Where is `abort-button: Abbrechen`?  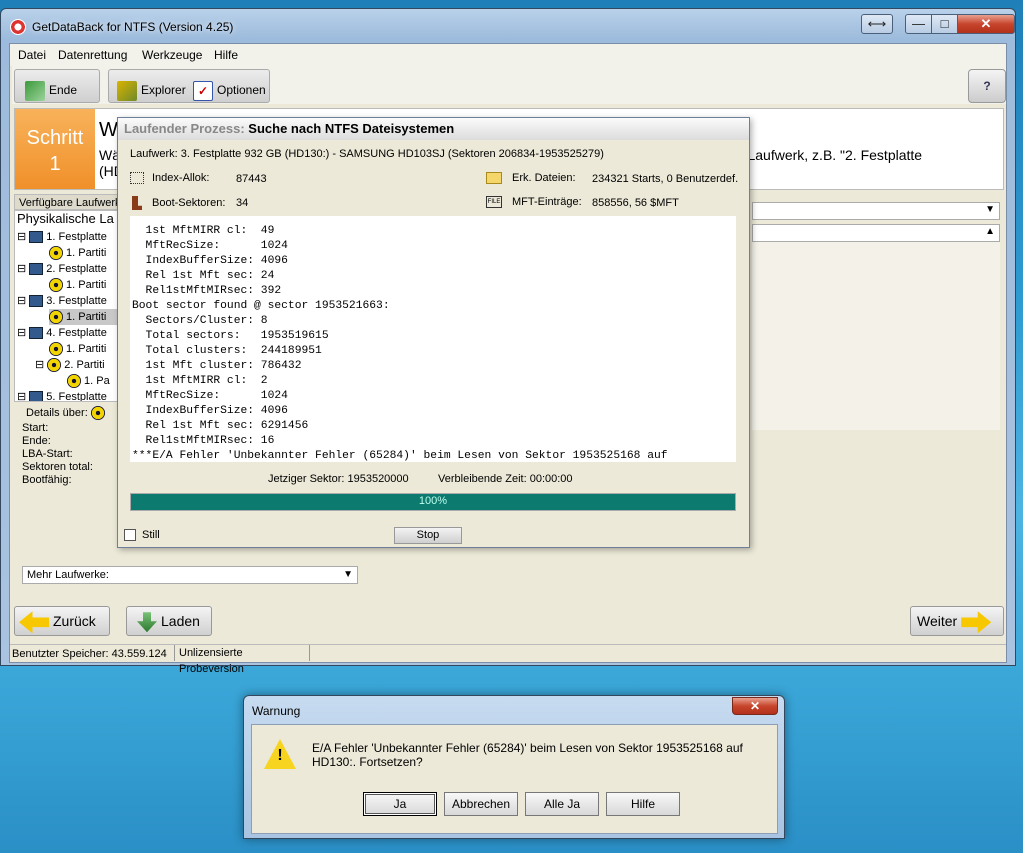 abort-button: Abbrechen is located at coordinates (481, 804).